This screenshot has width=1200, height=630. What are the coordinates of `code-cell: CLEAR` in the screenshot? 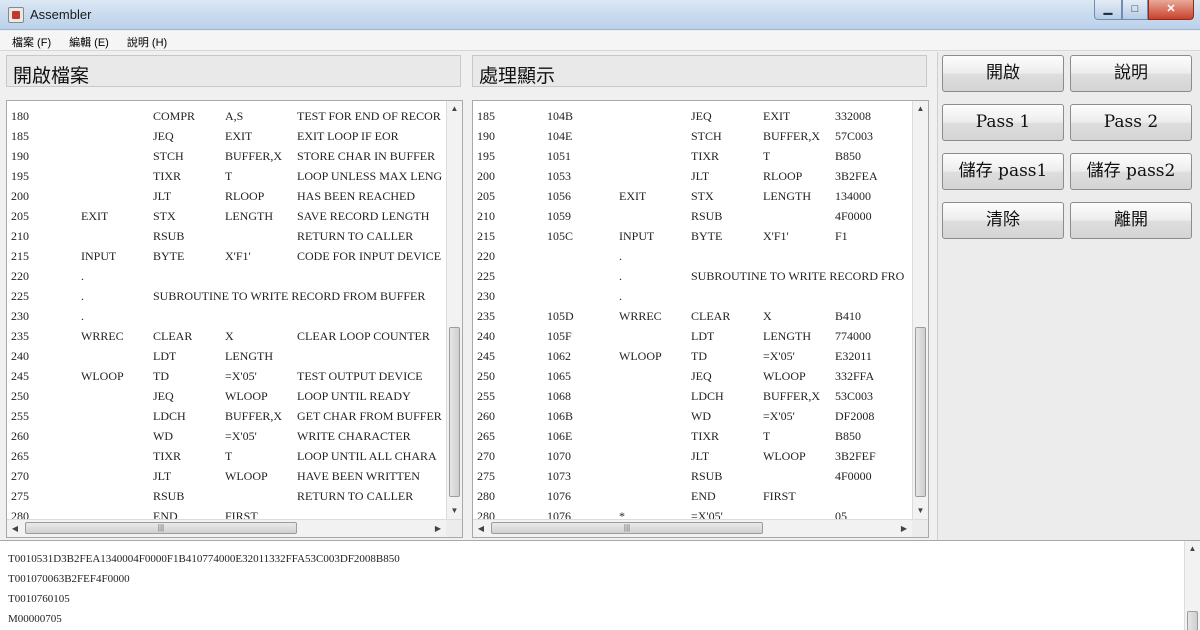 It's located at (173, 336).